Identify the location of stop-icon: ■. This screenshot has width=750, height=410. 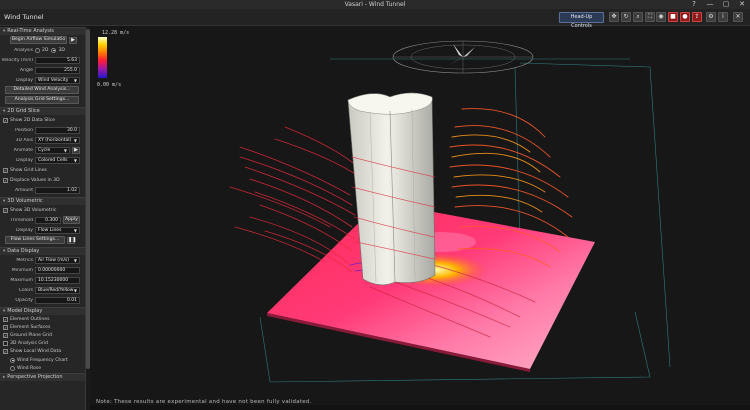
(673, 17).